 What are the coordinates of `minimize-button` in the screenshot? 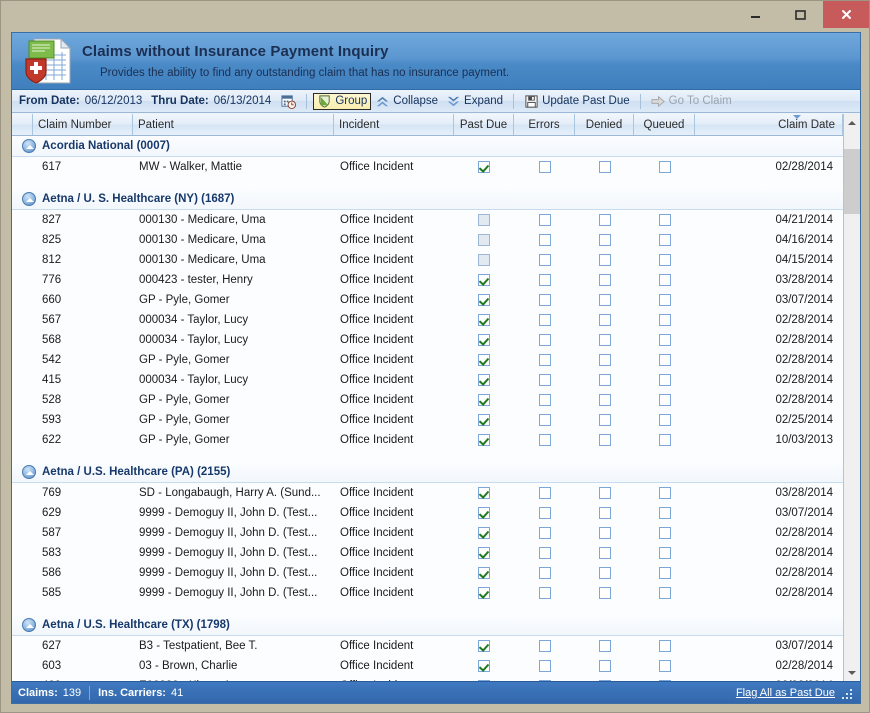 It's located at (755, 14).